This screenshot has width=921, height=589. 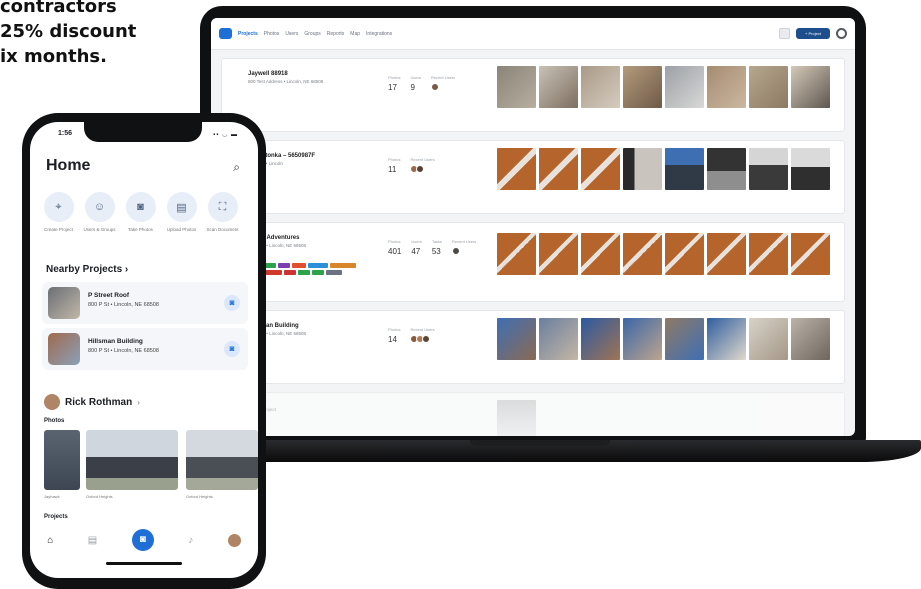 What do you see at coordinates (58, 8) in the screenshot?
I see `promo-line-1: contractors` at bounding box center [58, 8].